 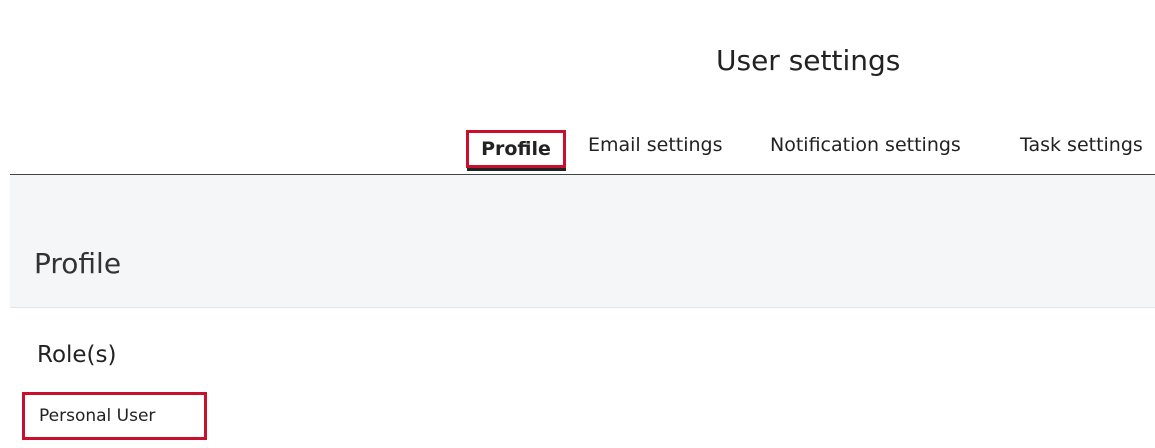 What do you see at coordinates (516, 169) in the screenshot?
I see `active-tab-indicator` at bounding box center [516, 169].